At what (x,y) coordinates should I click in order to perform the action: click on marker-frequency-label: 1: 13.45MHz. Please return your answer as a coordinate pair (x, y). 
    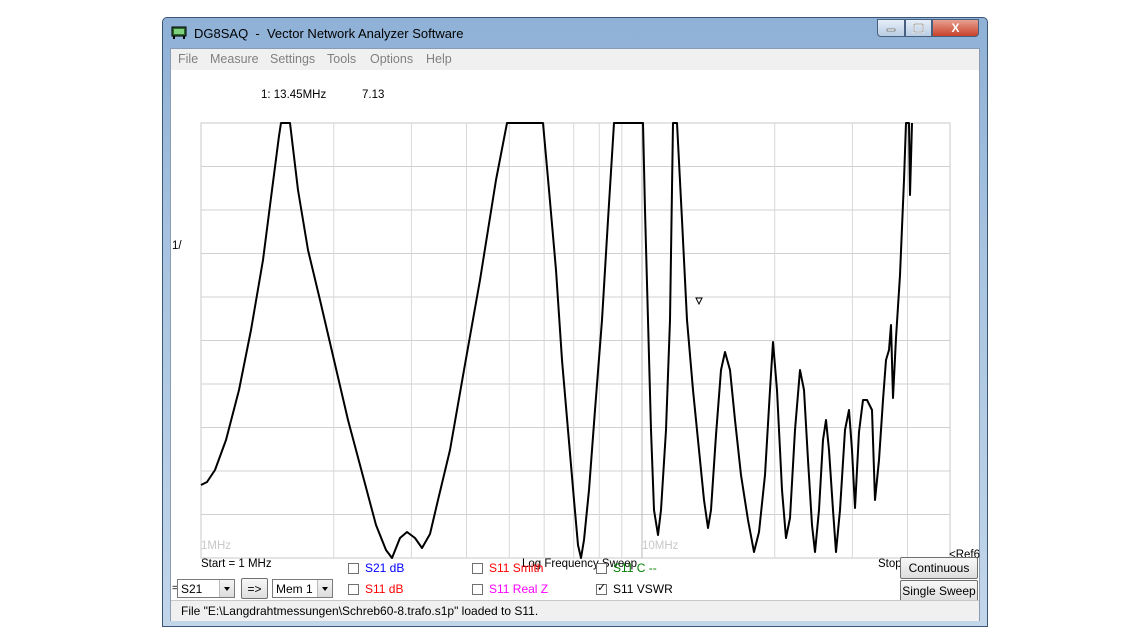
    Looking at the image, I should click on (294, 95).